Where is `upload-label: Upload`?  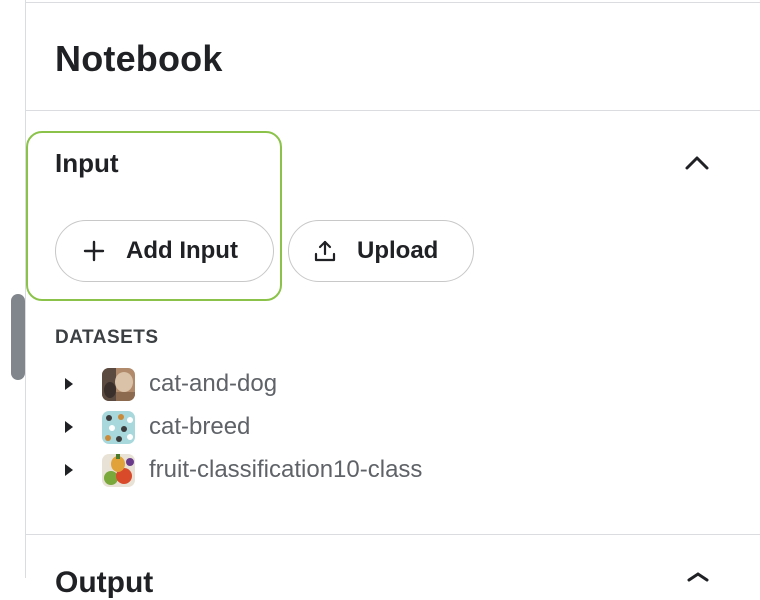
upload-label: Upload is located at coordinates (398, 250).